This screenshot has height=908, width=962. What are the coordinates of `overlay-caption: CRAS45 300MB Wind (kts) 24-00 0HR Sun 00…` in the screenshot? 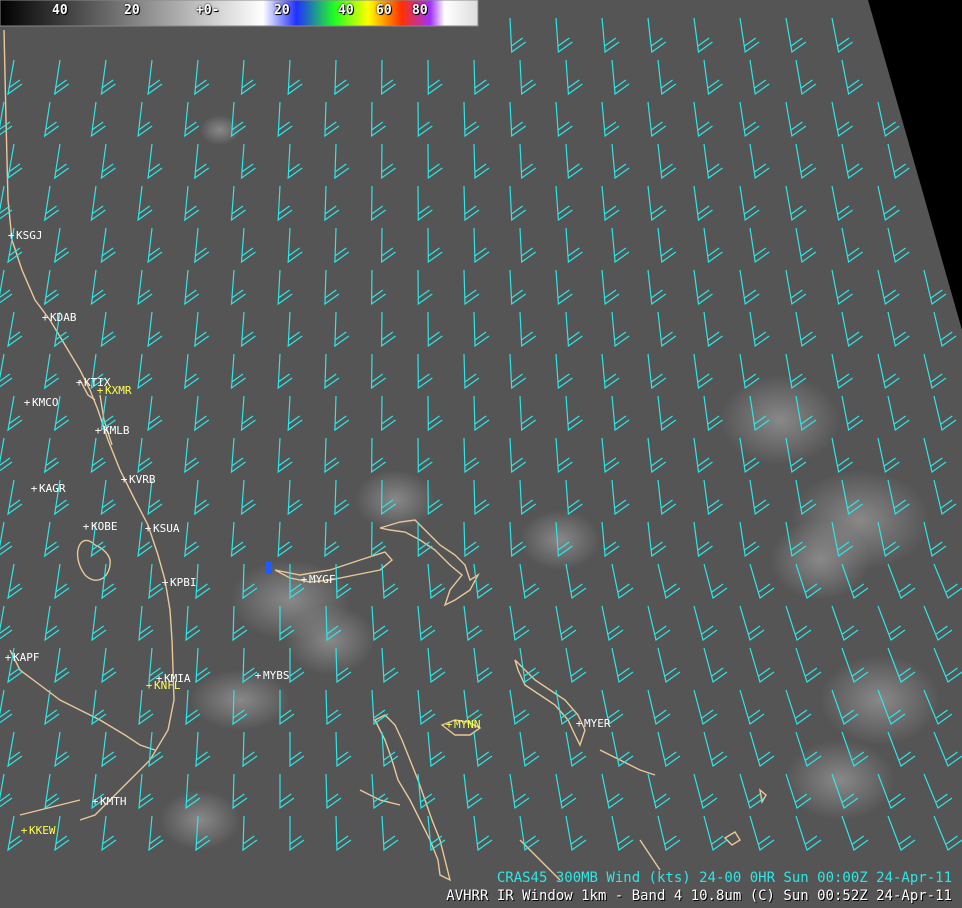 It's located at (724, 878).